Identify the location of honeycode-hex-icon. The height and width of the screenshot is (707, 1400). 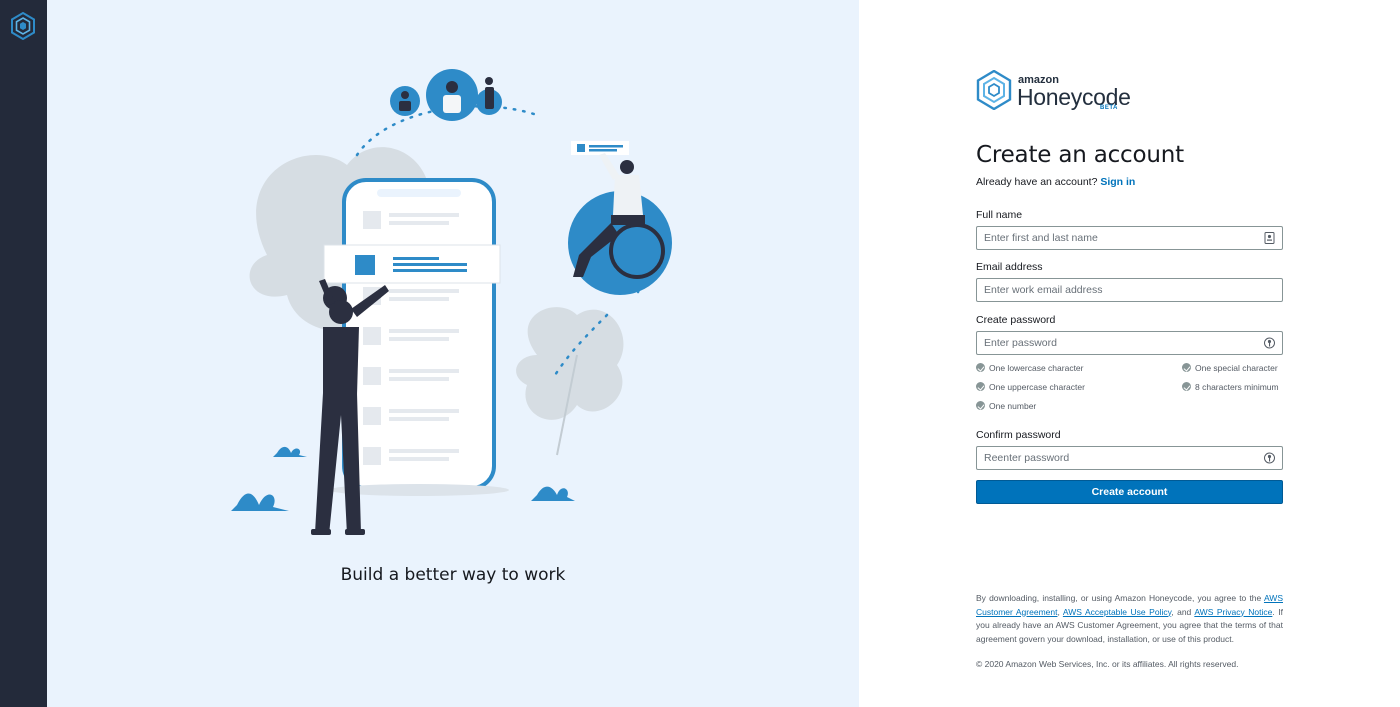
(994, 90).